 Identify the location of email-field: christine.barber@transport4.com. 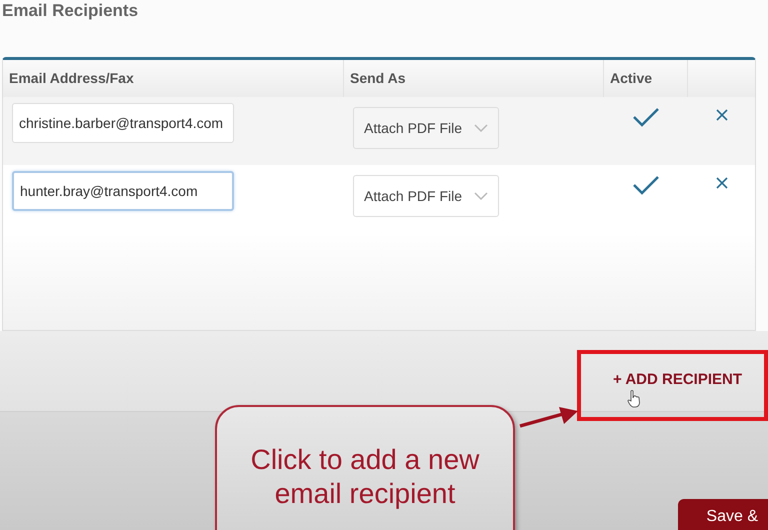
(123, 123).